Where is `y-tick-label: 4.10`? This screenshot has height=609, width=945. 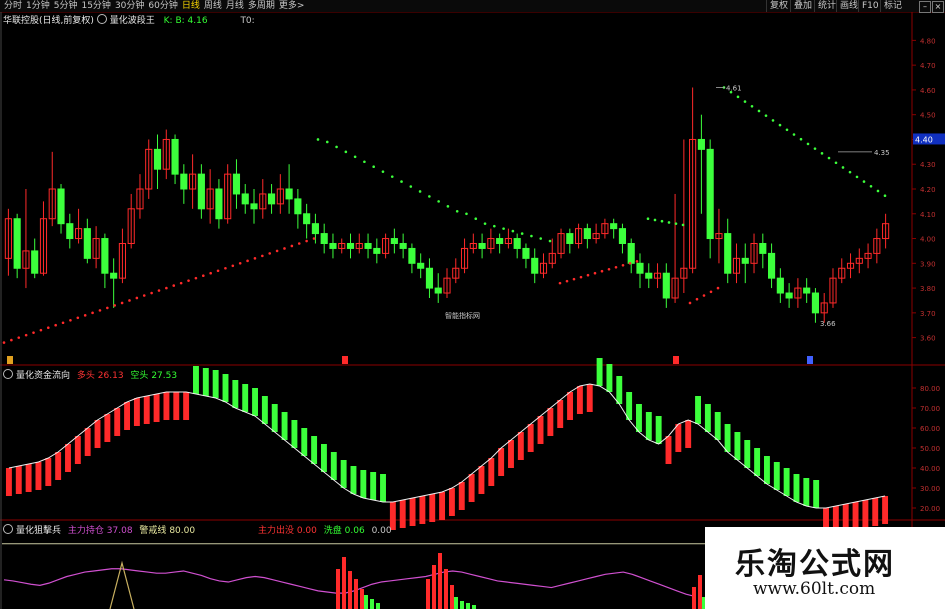
y-tick-label: 4.10 is located at coordinates (928, 215).